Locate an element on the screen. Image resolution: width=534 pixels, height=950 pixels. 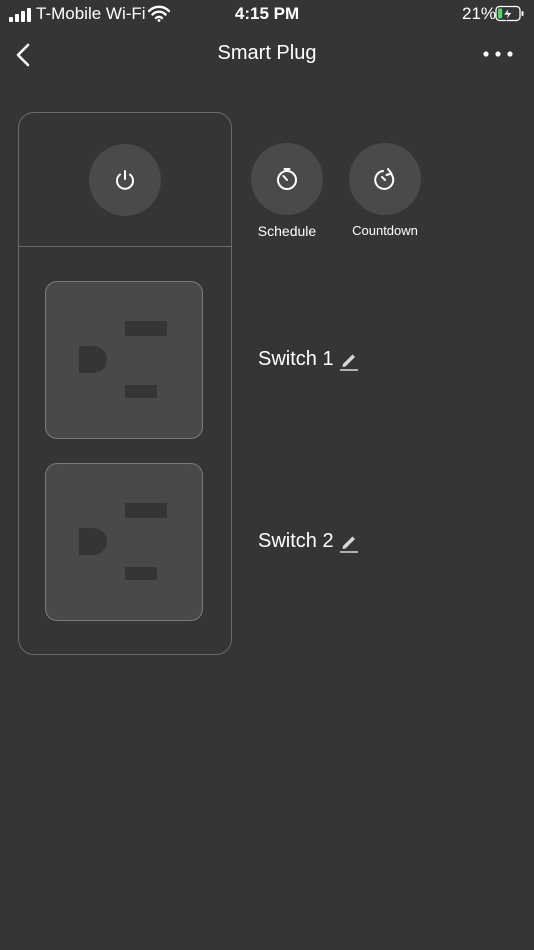
switch-2-name: Switch 2 is located at coordinates (296, 541).